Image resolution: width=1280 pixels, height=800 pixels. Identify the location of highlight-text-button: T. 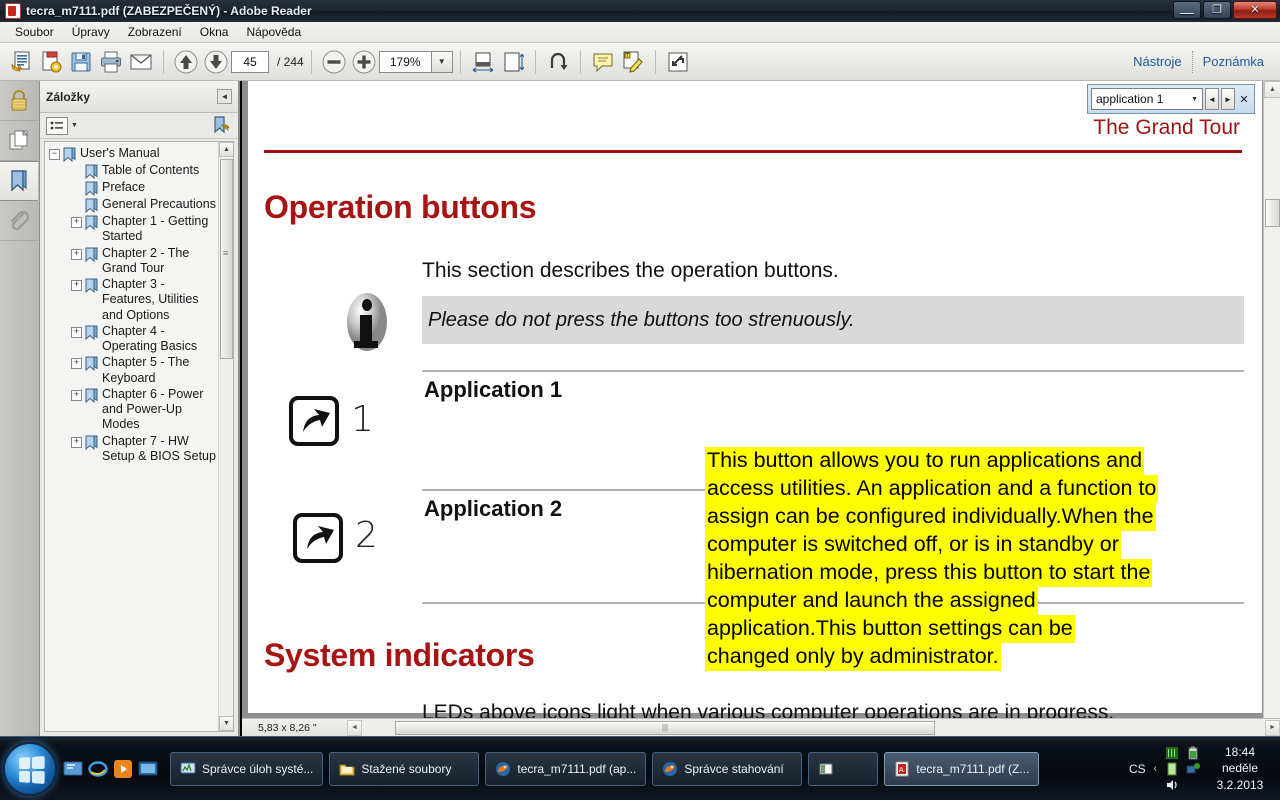
(633, 62).